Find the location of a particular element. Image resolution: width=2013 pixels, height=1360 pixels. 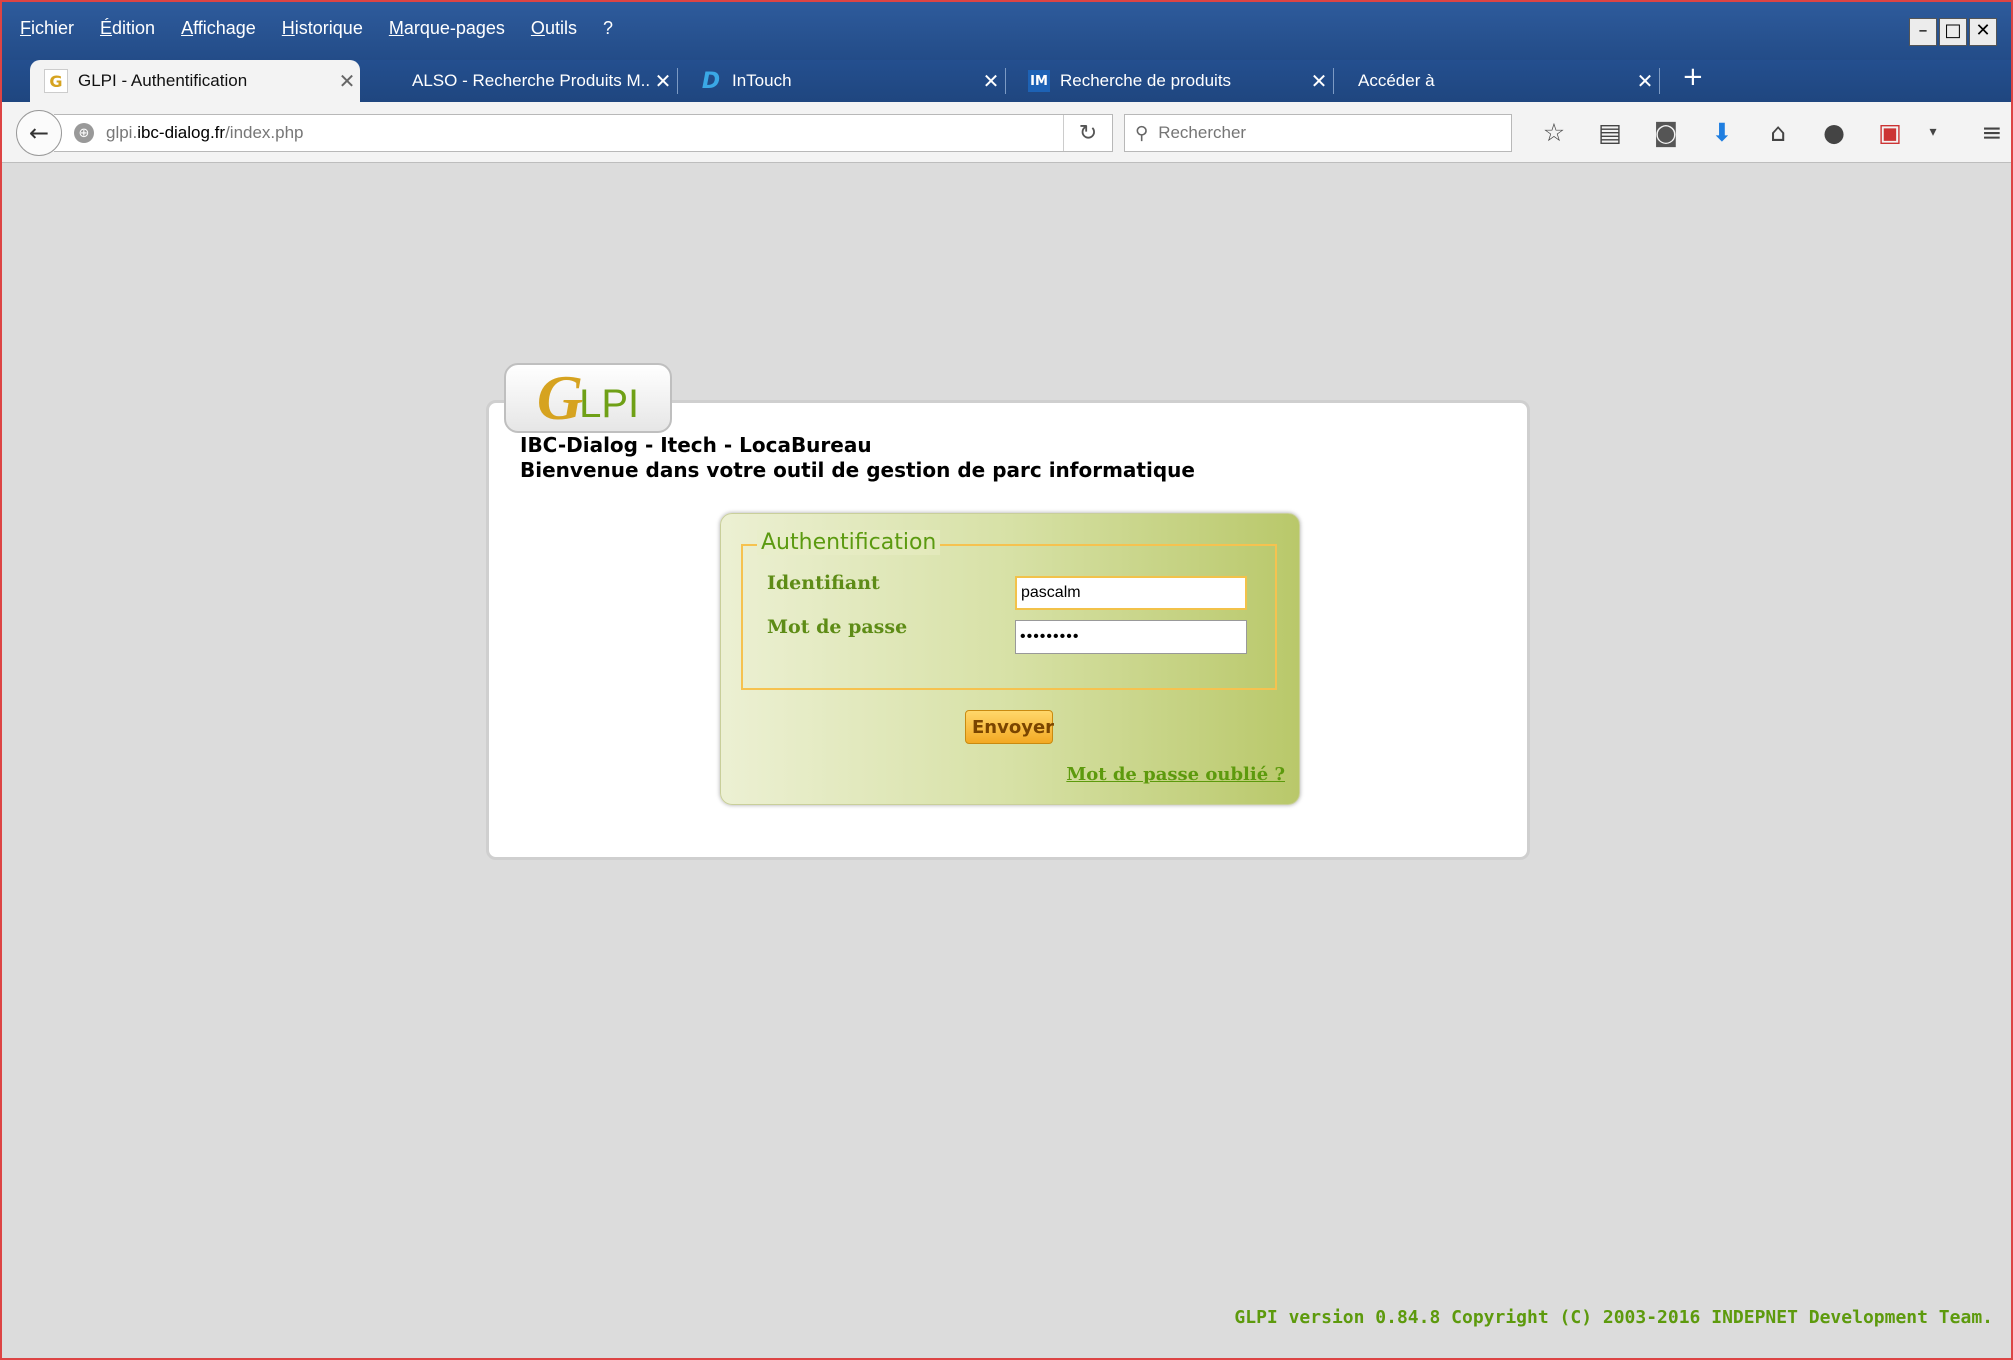

search-input is located at coordinates (1318, 133).